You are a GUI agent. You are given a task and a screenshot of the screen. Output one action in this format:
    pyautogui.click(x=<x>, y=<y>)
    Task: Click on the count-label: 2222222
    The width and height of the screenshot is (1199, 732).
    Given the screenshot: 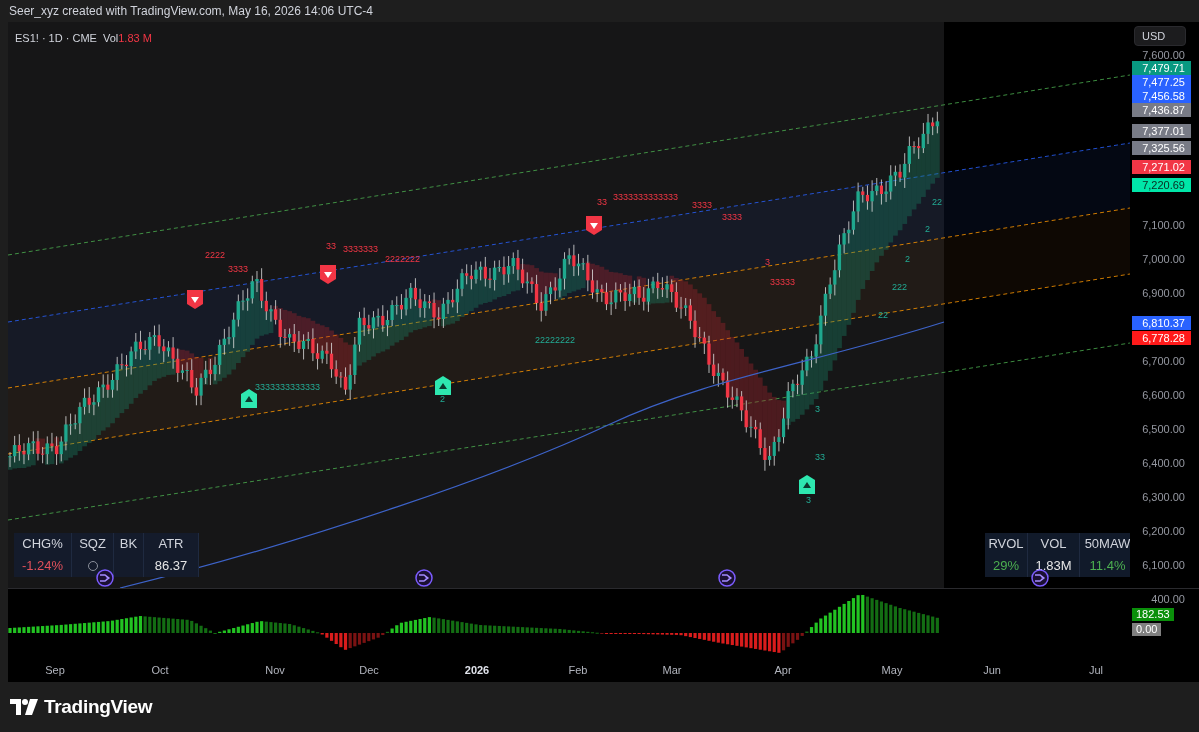 What is the action you would take?
    pyautogui.click(x=403, y=259)
    